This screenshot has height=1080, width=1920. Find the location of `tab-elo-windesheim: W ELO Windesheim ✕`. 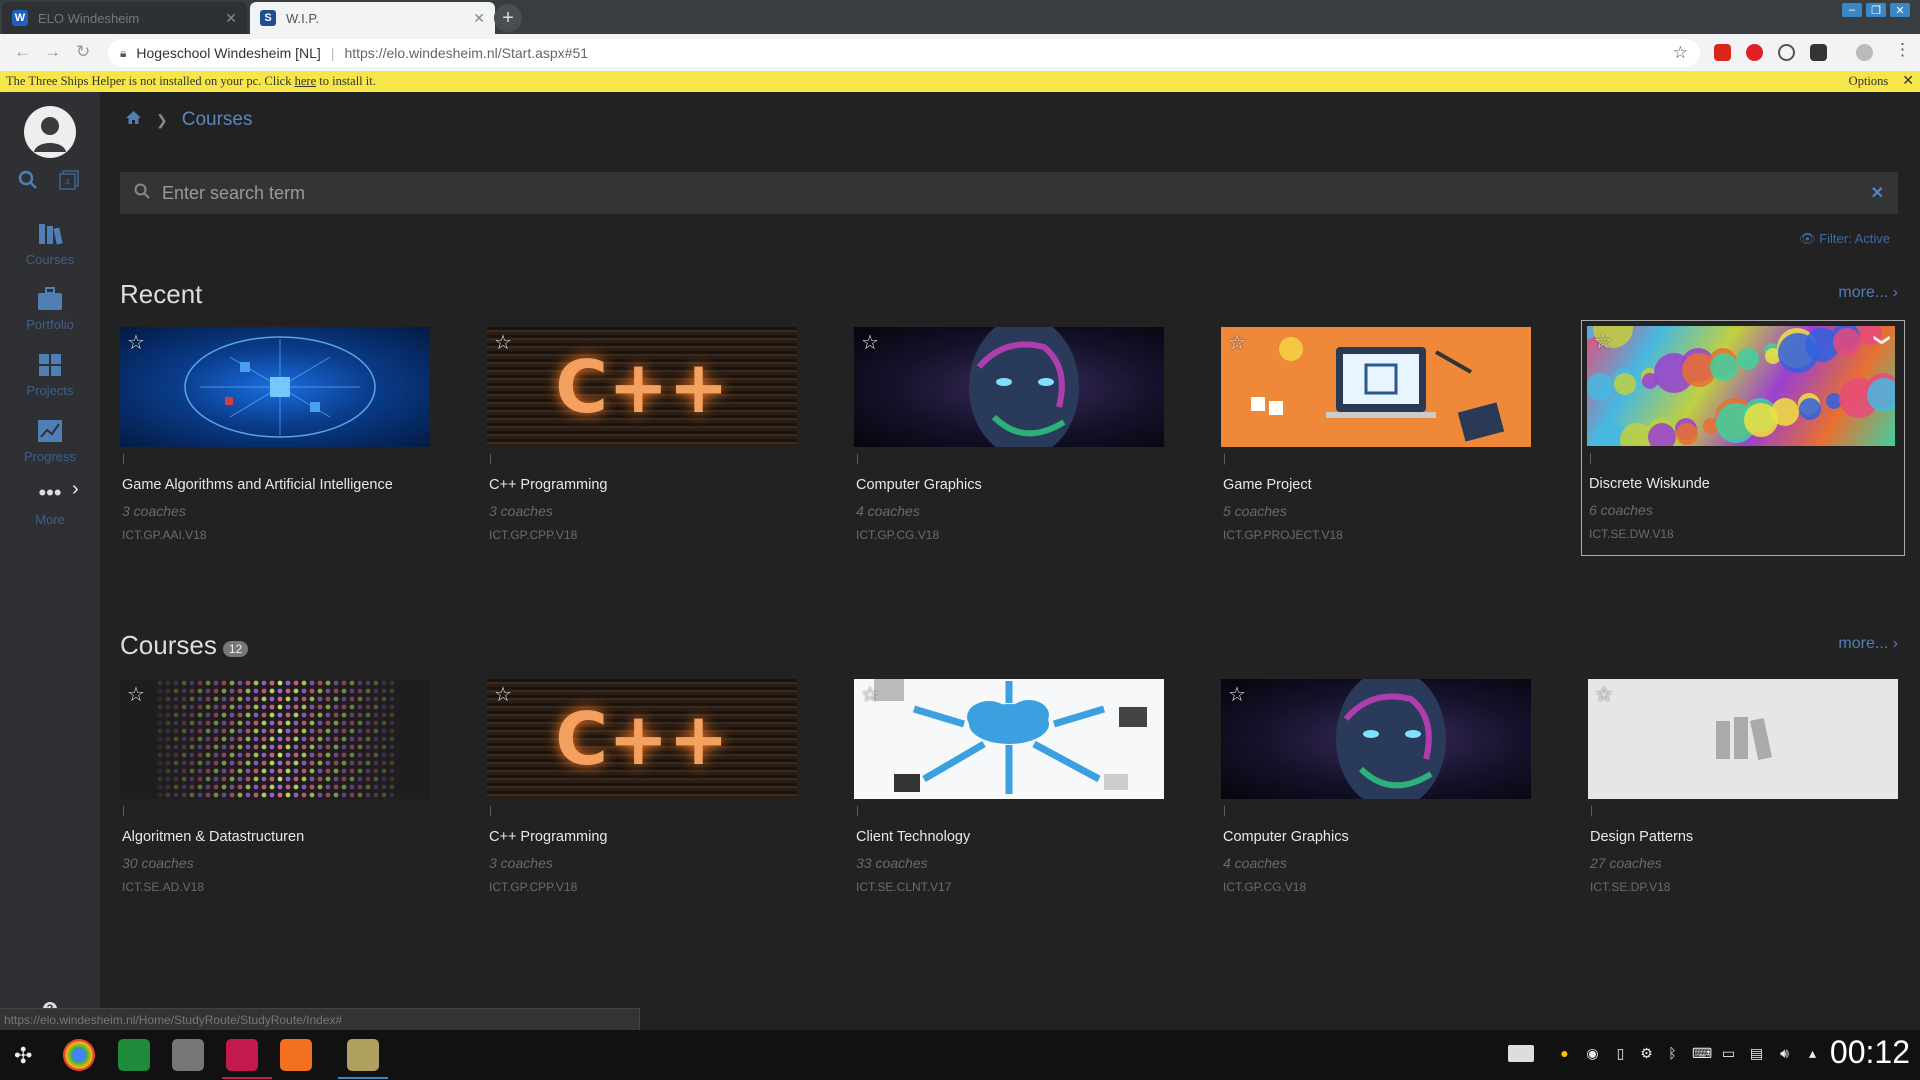

tab-elo-windesheim: W ELO Windesheim ✕ is located at coordinates (124, 18).